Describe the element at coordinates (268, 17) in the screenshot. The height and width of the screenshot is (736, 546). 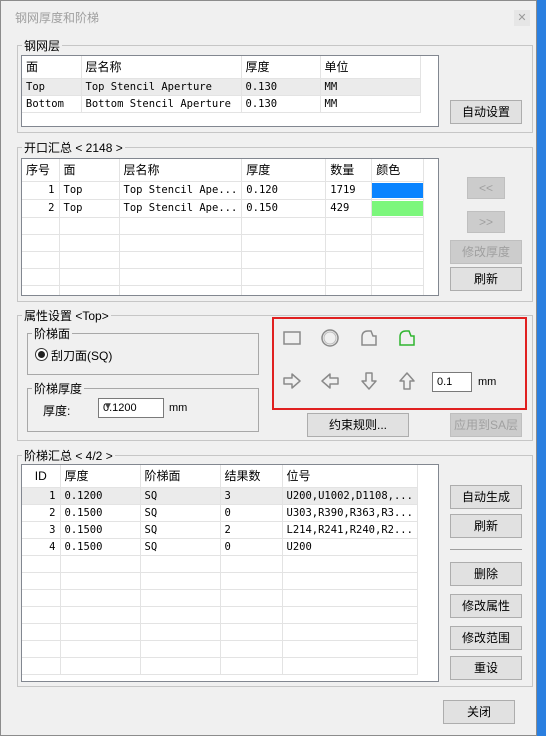
I see `title-bar: 钢网厚度和阶梯 ✕` at that location.